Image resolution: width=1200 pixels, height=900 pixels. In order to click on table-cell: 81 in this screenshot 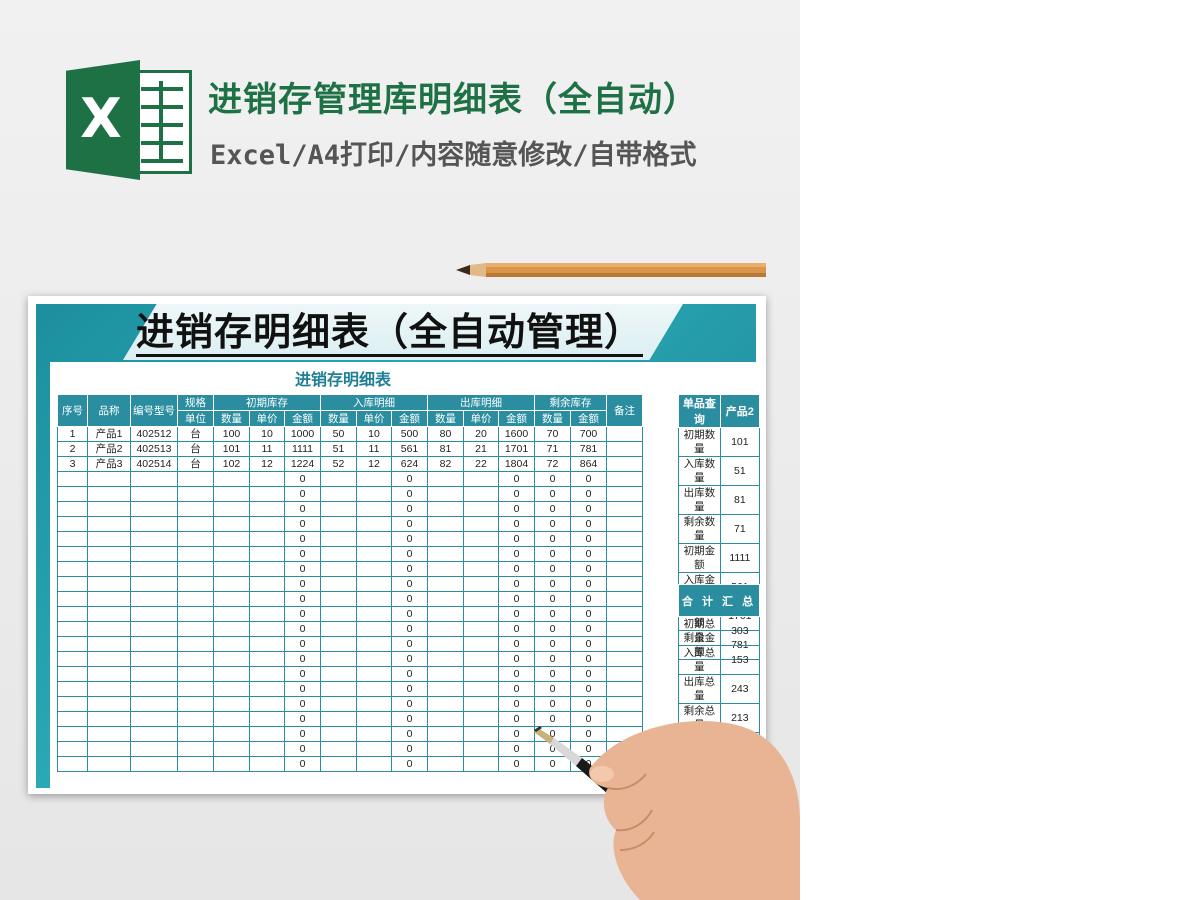, I will do `click(445, 449)`.